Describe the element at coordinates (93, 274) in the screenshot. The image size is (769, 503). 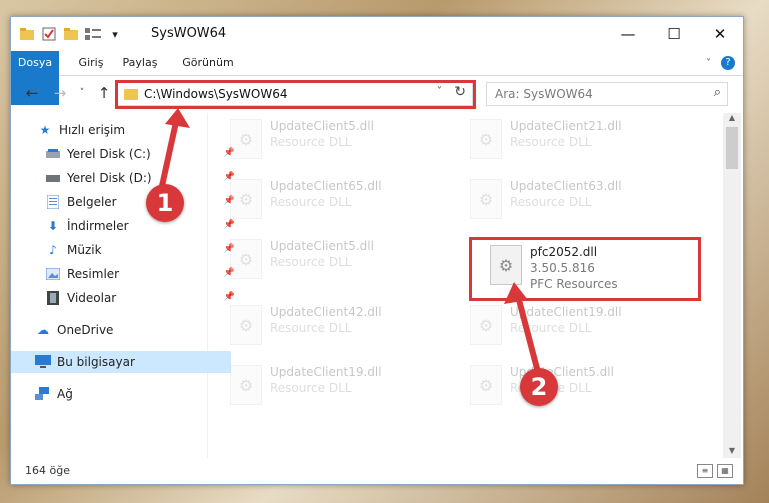
I see `sidebar-item-label: Resimler` at that location.